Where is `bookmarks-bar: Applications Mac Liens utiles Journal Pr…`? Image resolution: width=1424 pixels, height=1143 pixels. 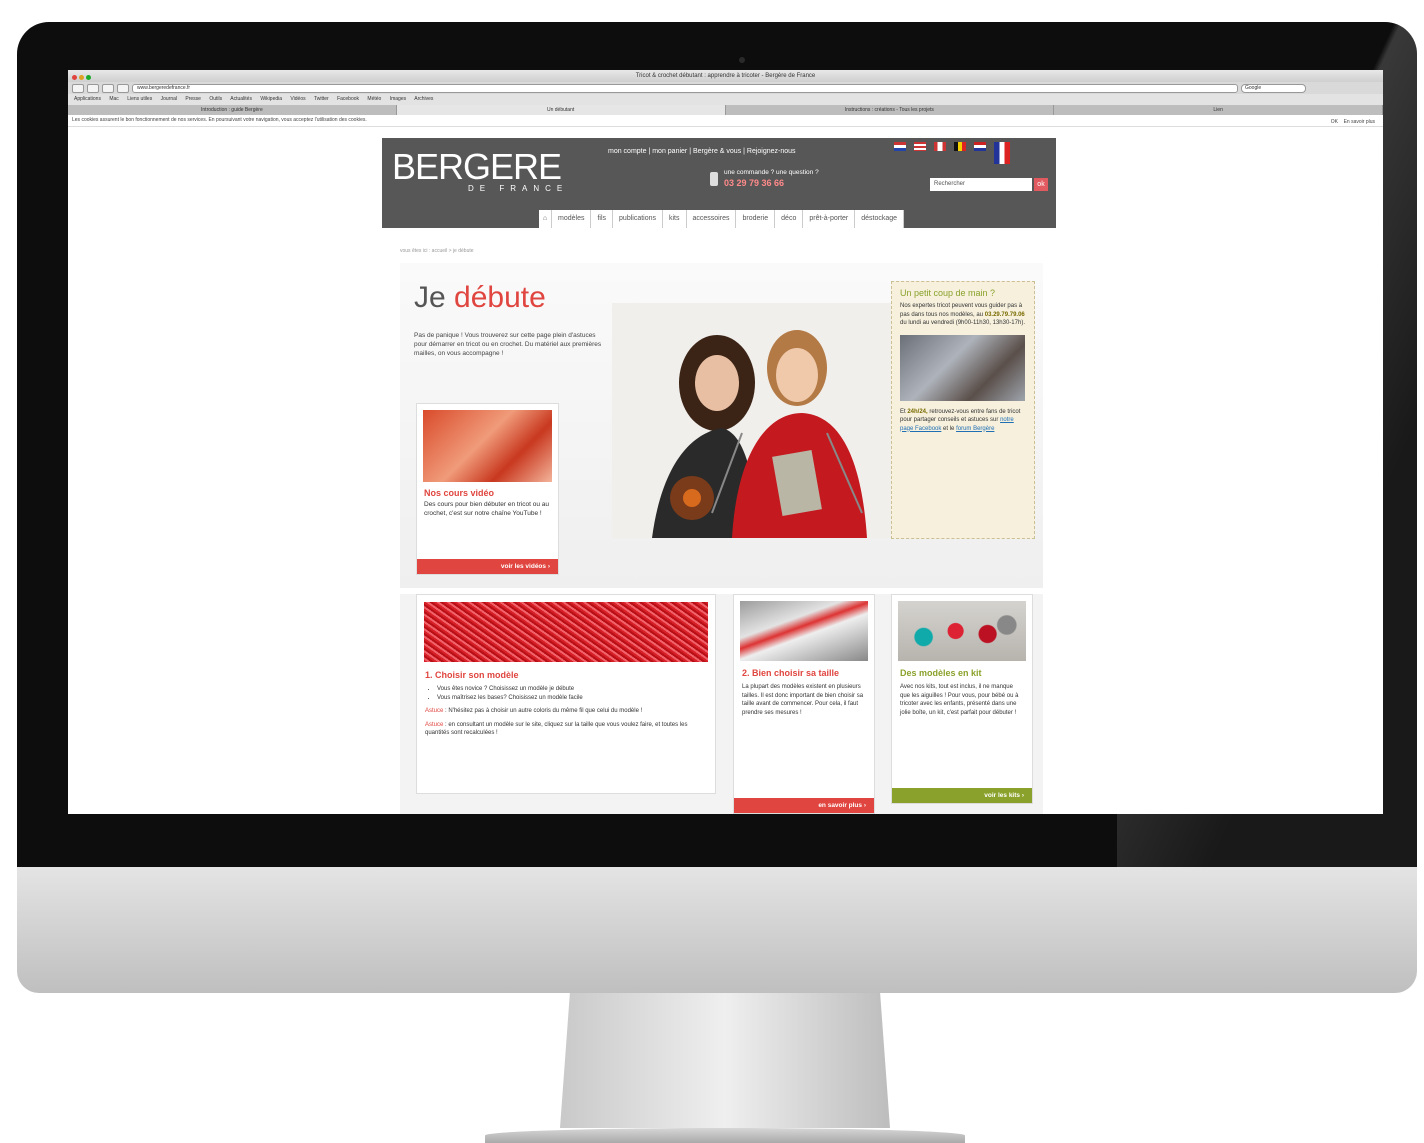
bookmarks-bar: Applications Mac Liens utiles Journal Pr… is located at coordinates (725, 99).